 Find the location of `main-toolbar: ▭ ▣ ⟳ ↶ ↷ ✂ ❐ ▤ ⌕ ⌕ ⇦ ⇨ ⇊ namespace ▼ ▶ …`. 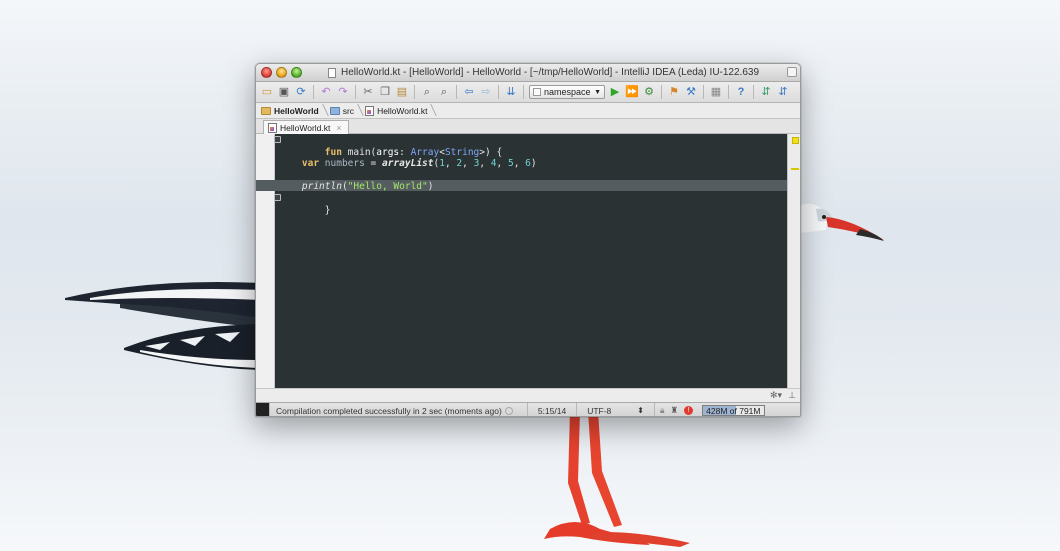

main-toolbar: ▭ ▣ ⟳ ↶ ↷ ✂ ❐ ▤ ⌕ ⌕ ⇦ ⇨ ⇊ namespace ▼ ▶ … is located at coordinates (528, 92).